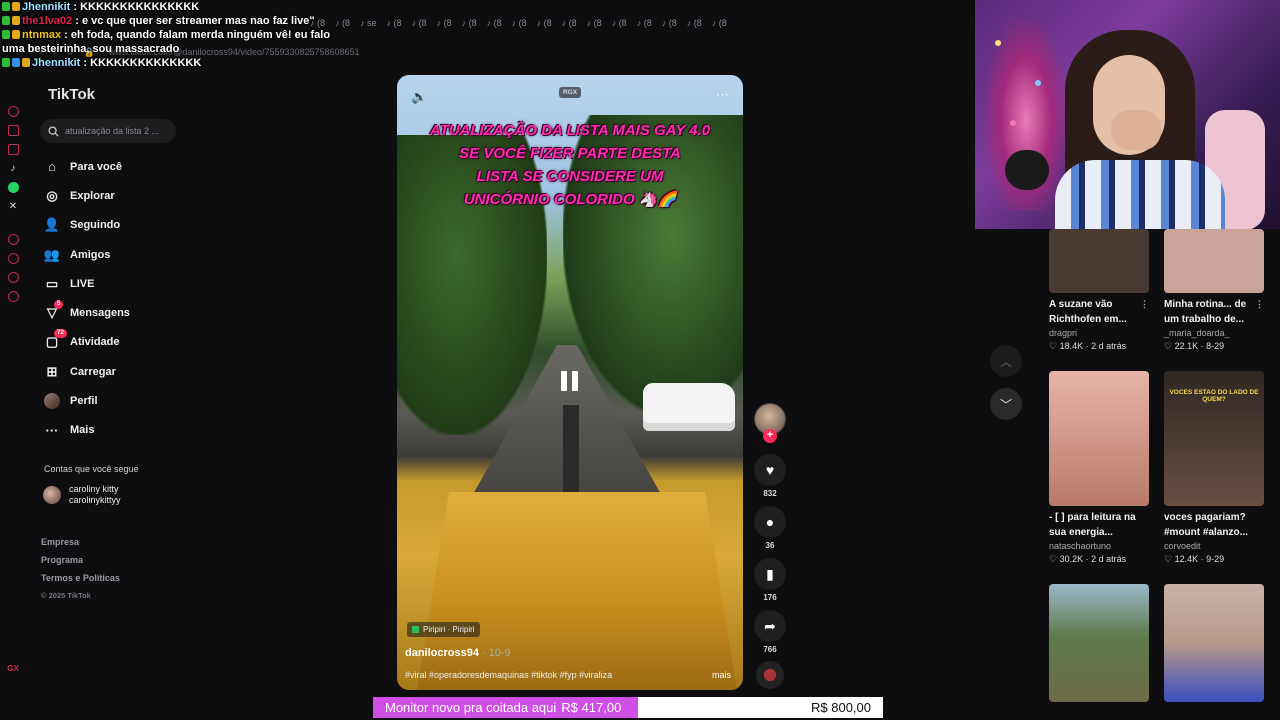 The width and height of the screenshot is (1280, 720). I want to click on card-date: 8-29, so click(1215, 346).